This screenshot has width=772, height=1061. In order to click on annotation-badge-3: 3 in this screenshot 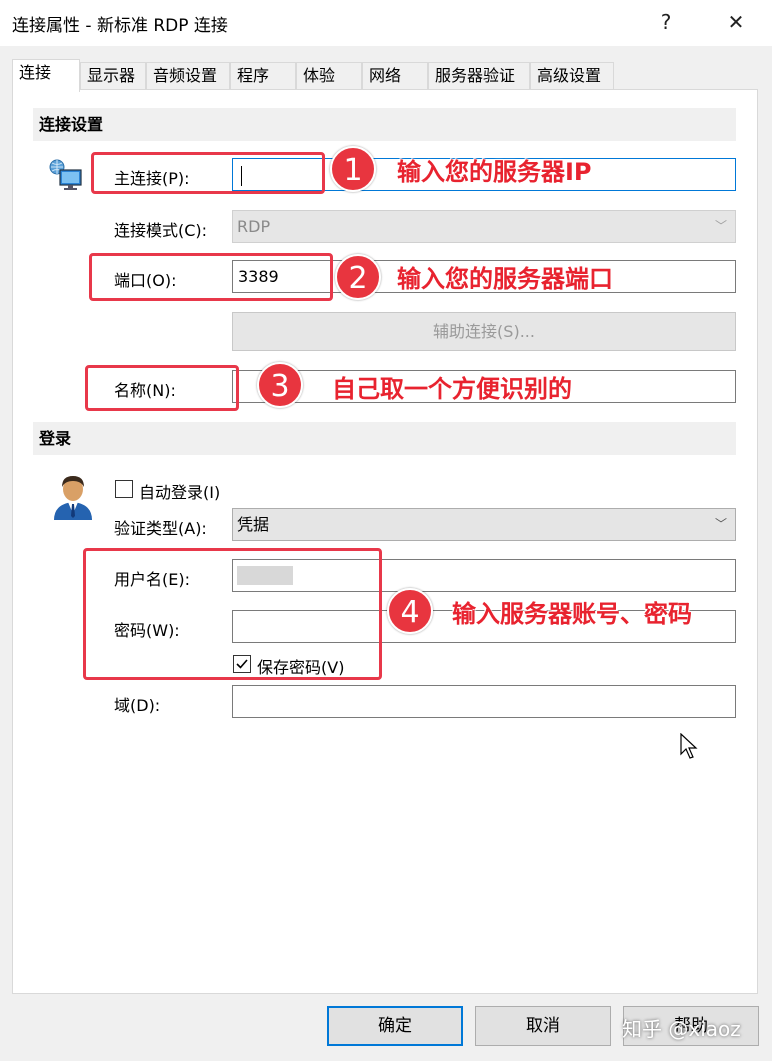, I will do `click(280, 385)`.